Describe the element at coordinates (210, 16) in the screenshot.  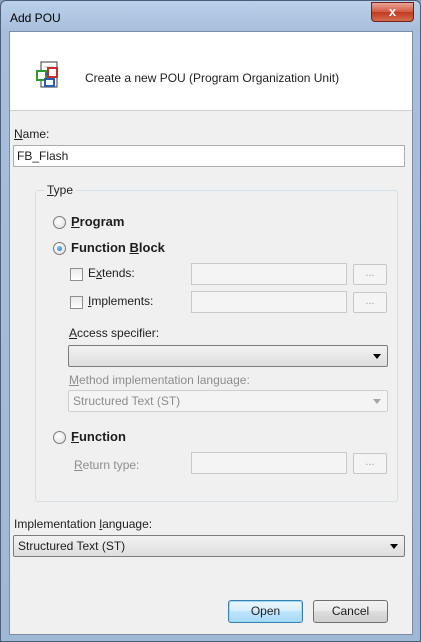
I see `title-bar: Add POU x` at that location.